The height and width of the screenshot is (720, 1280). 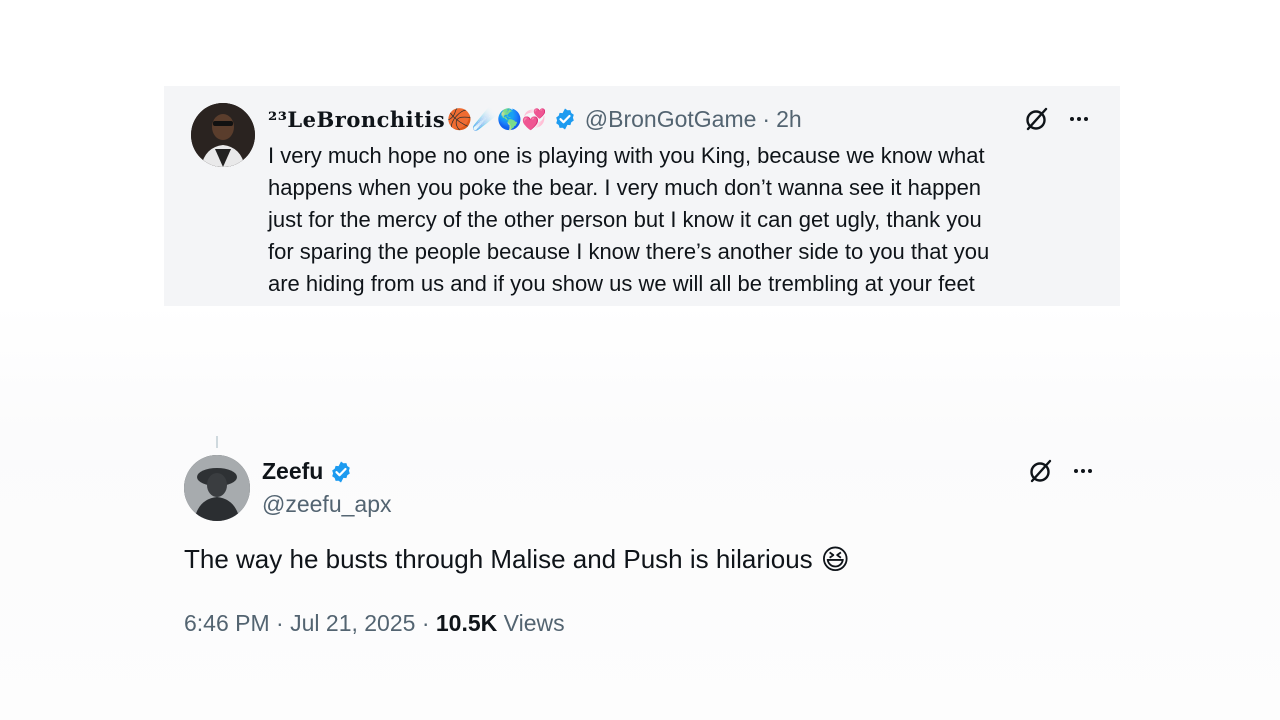 I want to click on handle: @zeefu_apx, so click(x=327, y=504).